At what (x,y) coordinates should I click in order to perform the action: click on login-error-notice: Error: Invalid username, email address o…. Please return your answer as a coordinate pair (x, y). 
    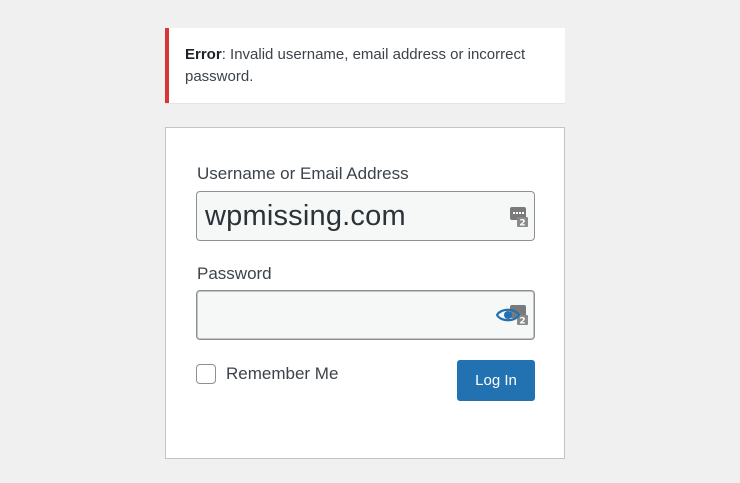
    Looking at the image, I should click on (365, 65).